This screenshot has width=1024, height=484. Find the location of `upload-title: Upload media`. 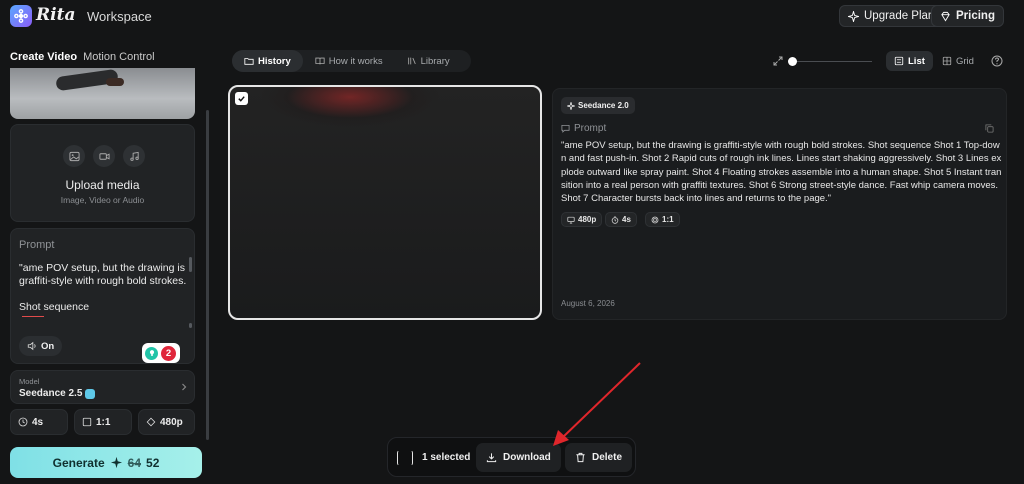

upload-title: Upload media is located at coordinates (102, 185).